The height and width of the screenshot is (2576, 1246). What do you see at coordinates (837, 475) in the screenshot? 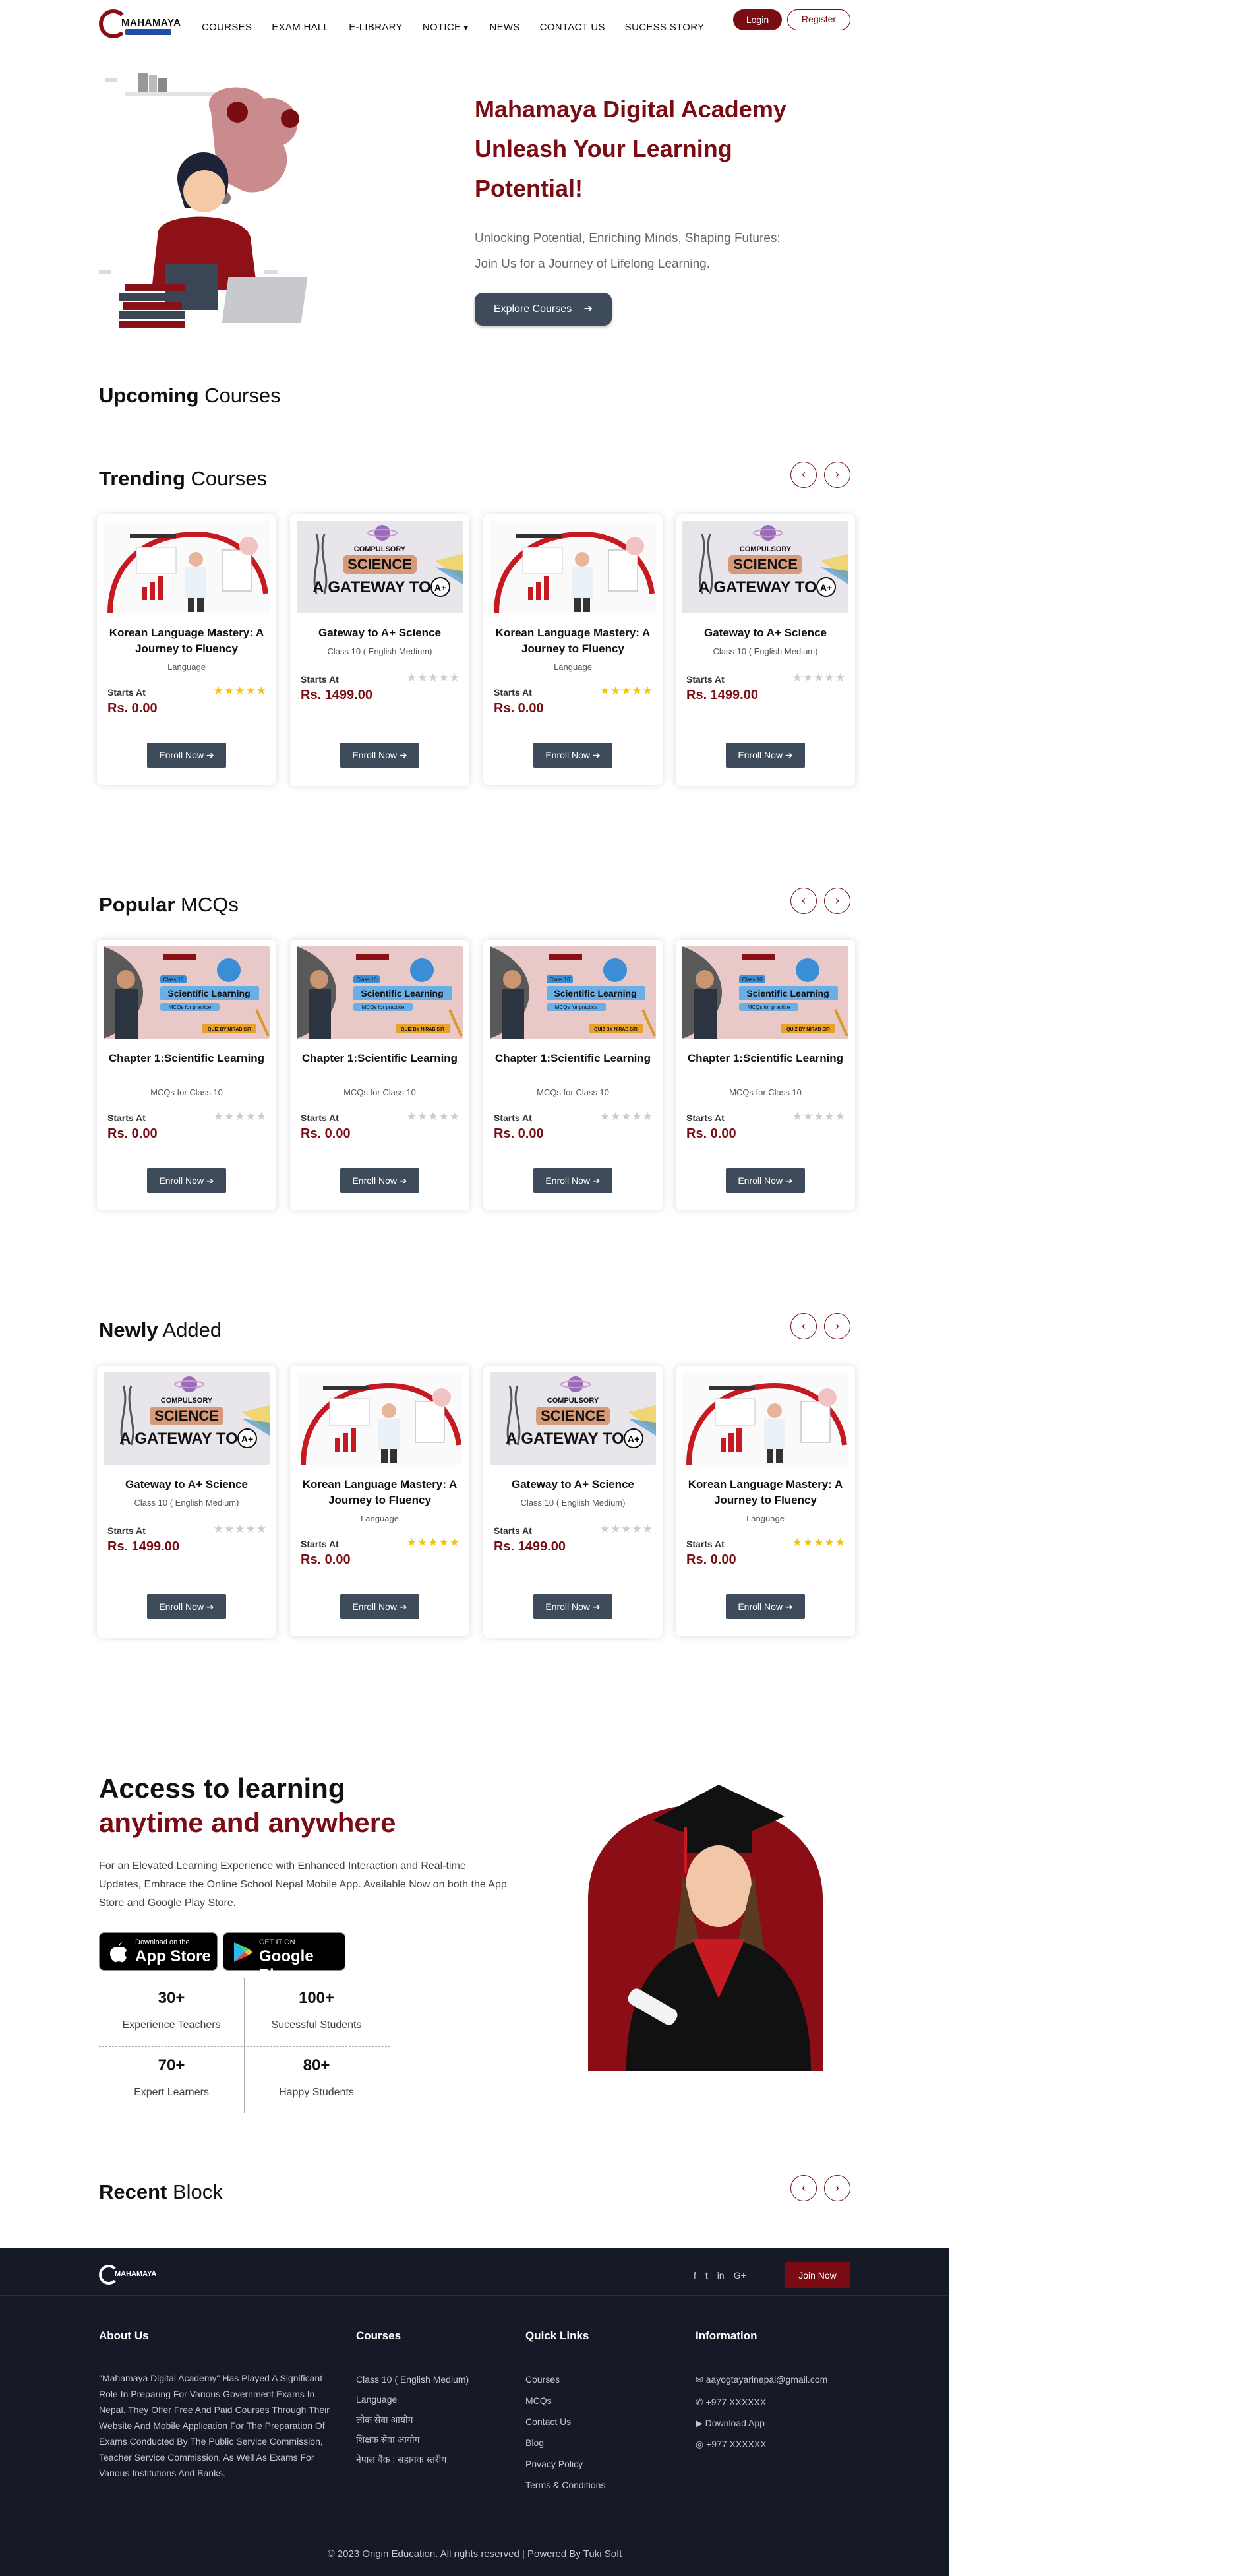
I see `trending-next-button: ›` at bounding box center [837, 475].